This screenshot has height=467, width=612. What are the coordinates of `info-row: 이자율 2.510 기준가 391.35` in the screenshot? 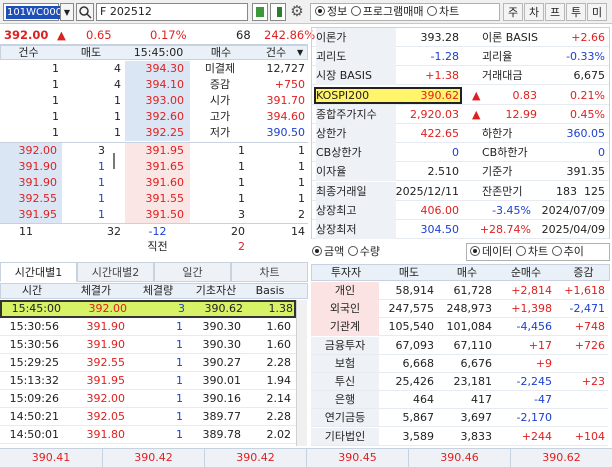 It's located at (460, 171).